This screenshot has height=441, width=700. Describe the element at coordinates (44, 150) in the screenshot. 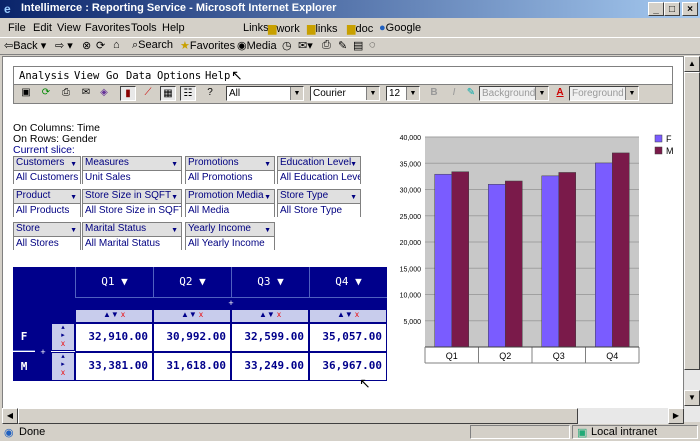

I see `current-slice-label: Current slice:` at that location.